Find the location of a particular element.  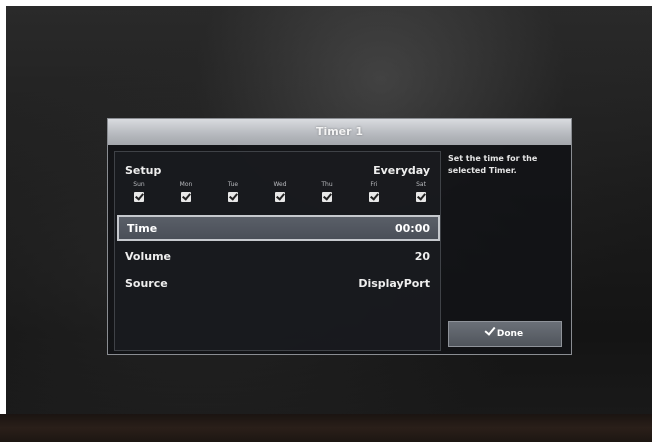

source-value: DisplayPort is located at coordinates (394, 283).